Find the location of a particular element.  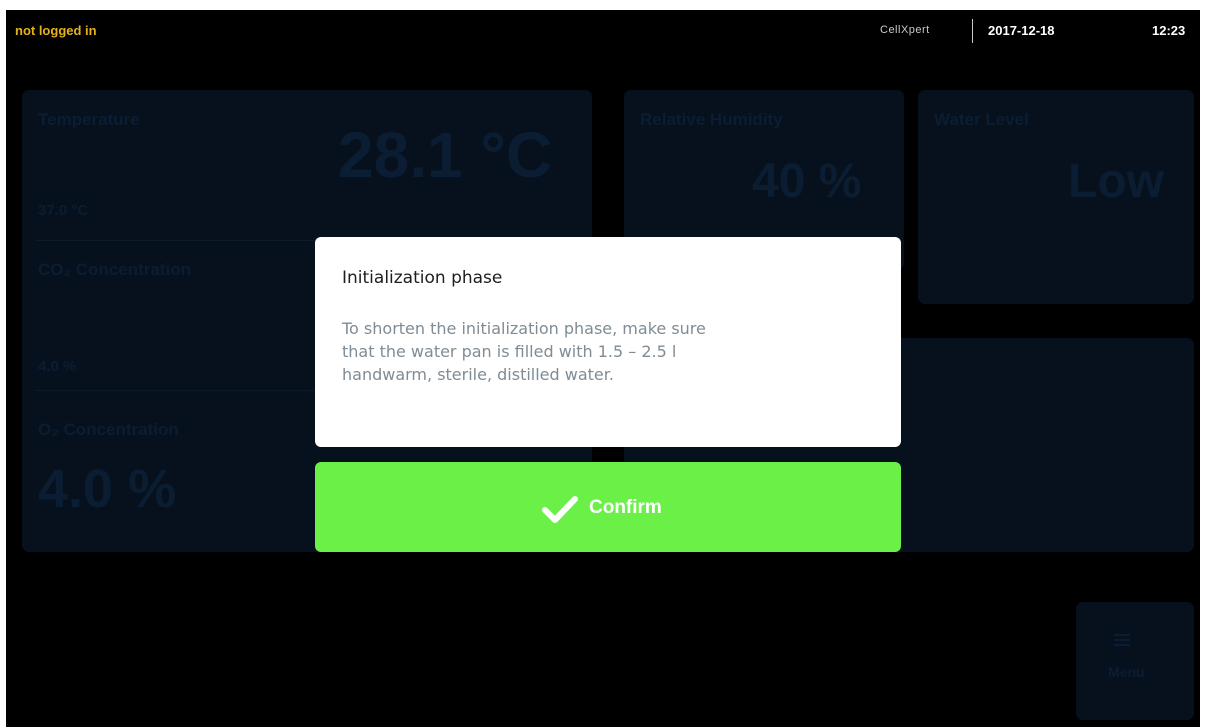

time-display: 12:23 is located at coordinates (1169, 30).